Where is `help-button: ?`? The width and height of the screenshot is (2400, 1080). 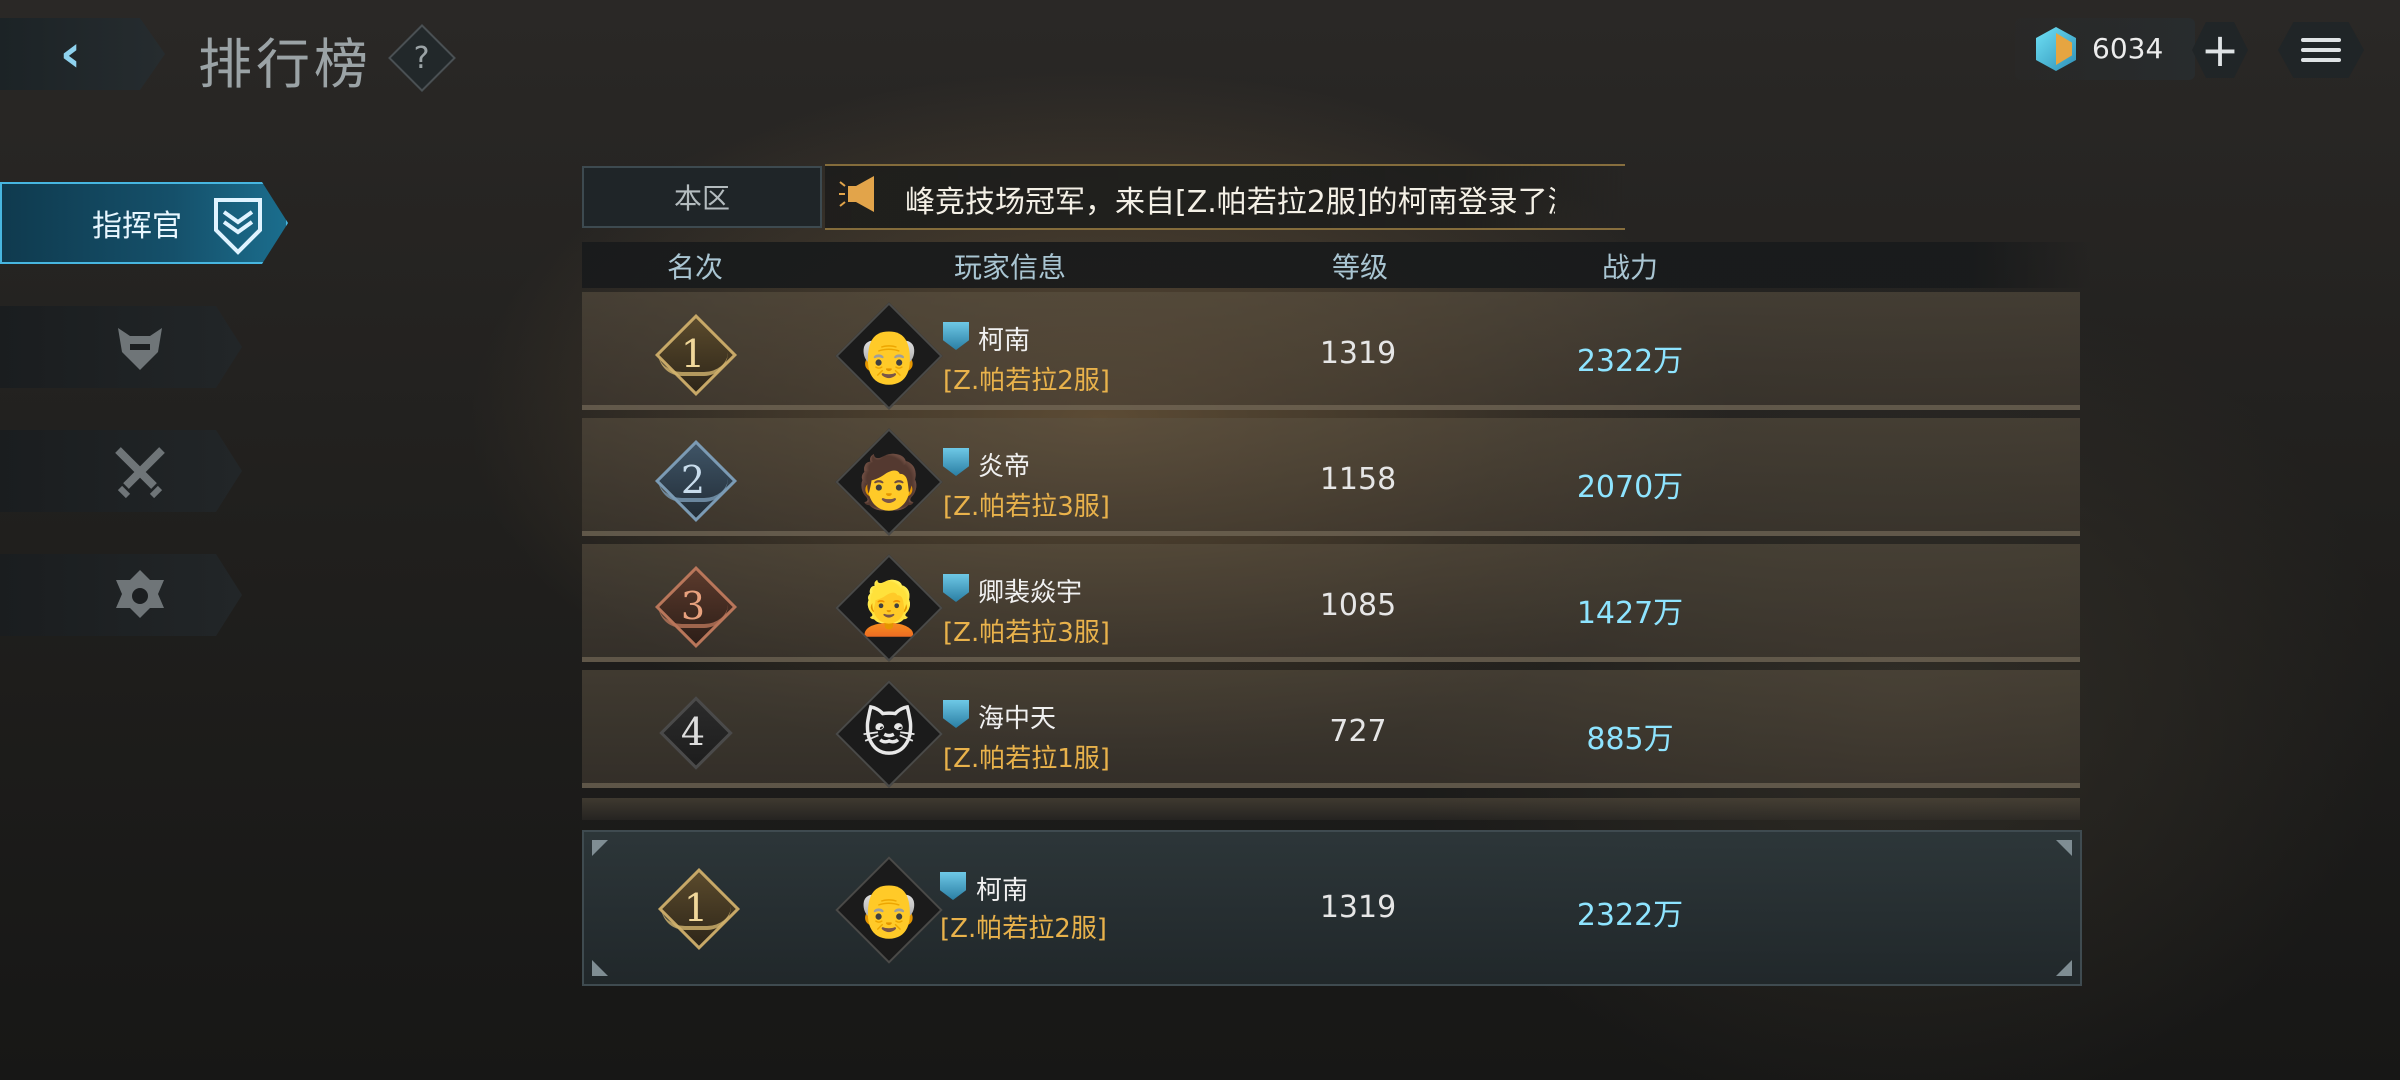 help-button: ? is located at coordinates (422, 58).